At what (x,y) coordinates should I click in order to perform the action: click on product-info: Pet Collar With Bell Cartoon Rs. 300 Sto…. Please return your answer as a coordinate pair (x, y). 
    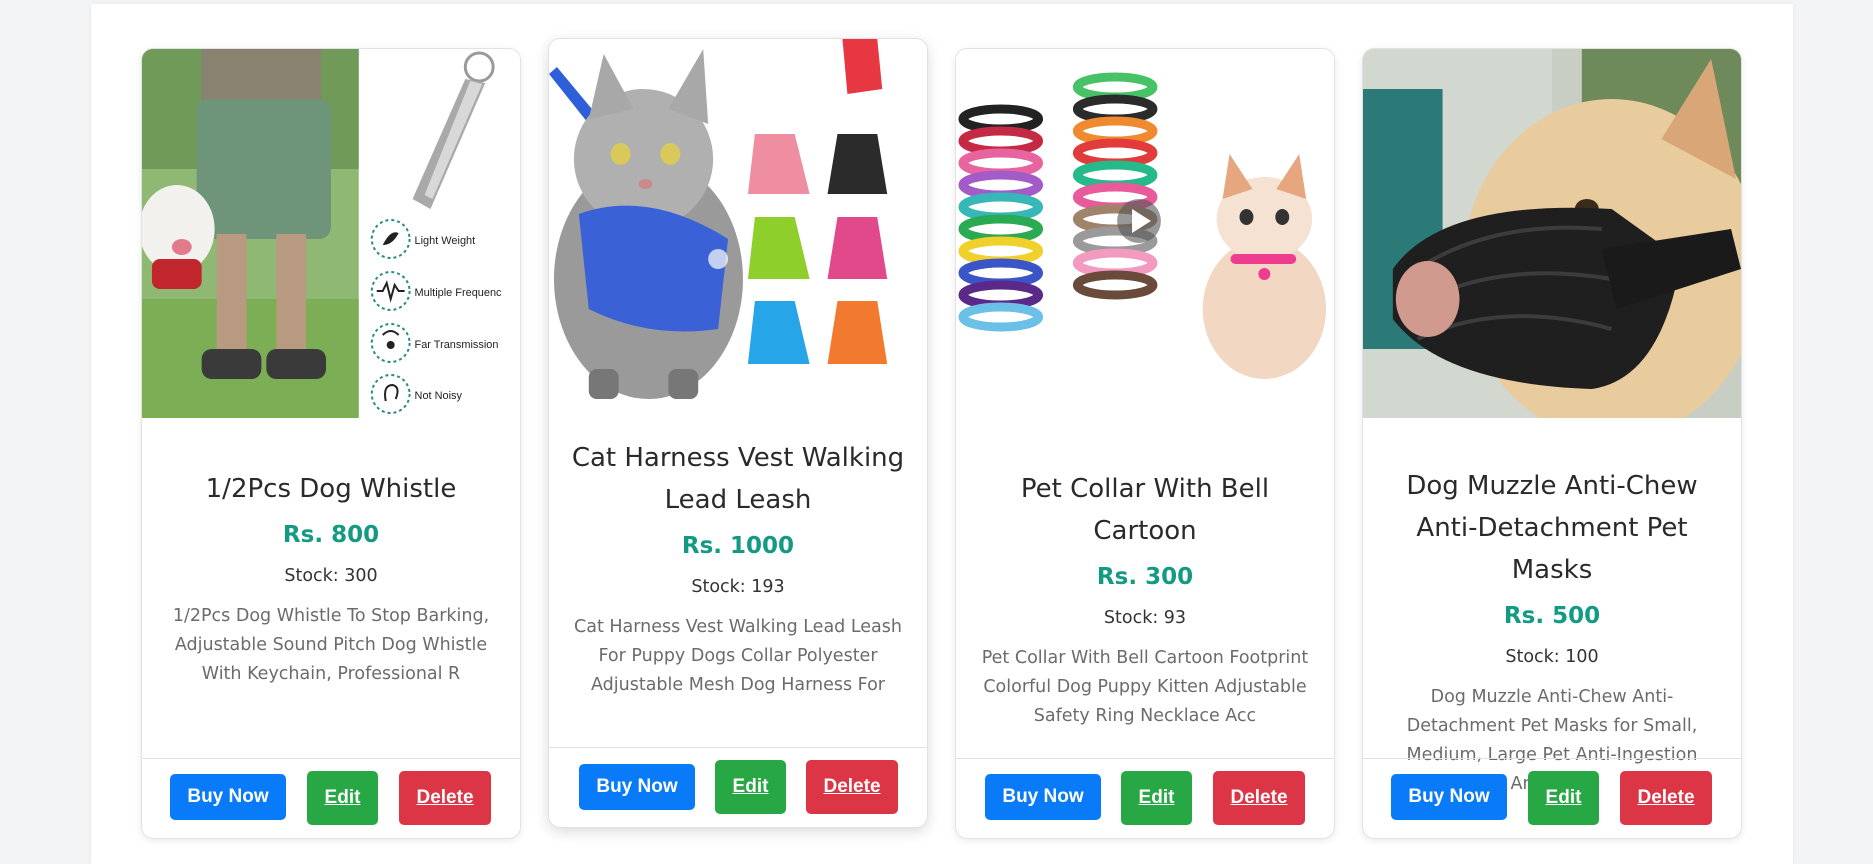
    Looking at the image, I should click on (1145, 599).